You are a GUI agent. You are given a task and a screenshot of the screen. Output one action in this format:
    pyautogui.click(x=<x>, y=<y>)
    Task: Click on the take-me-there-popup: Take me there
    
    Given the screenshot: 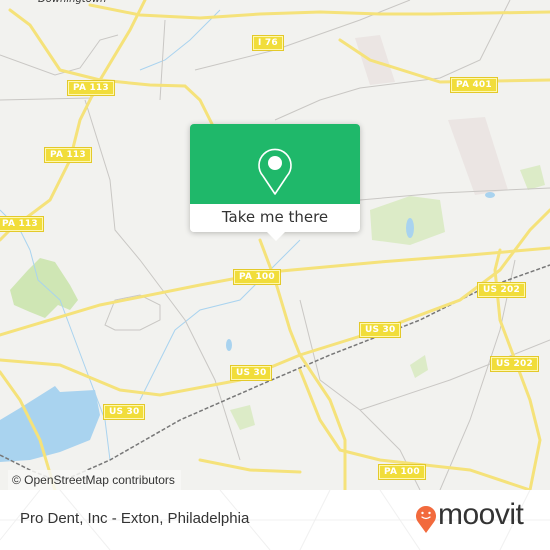 What is the action you would take?
    pyautogui.click(x=275, y=182)
    